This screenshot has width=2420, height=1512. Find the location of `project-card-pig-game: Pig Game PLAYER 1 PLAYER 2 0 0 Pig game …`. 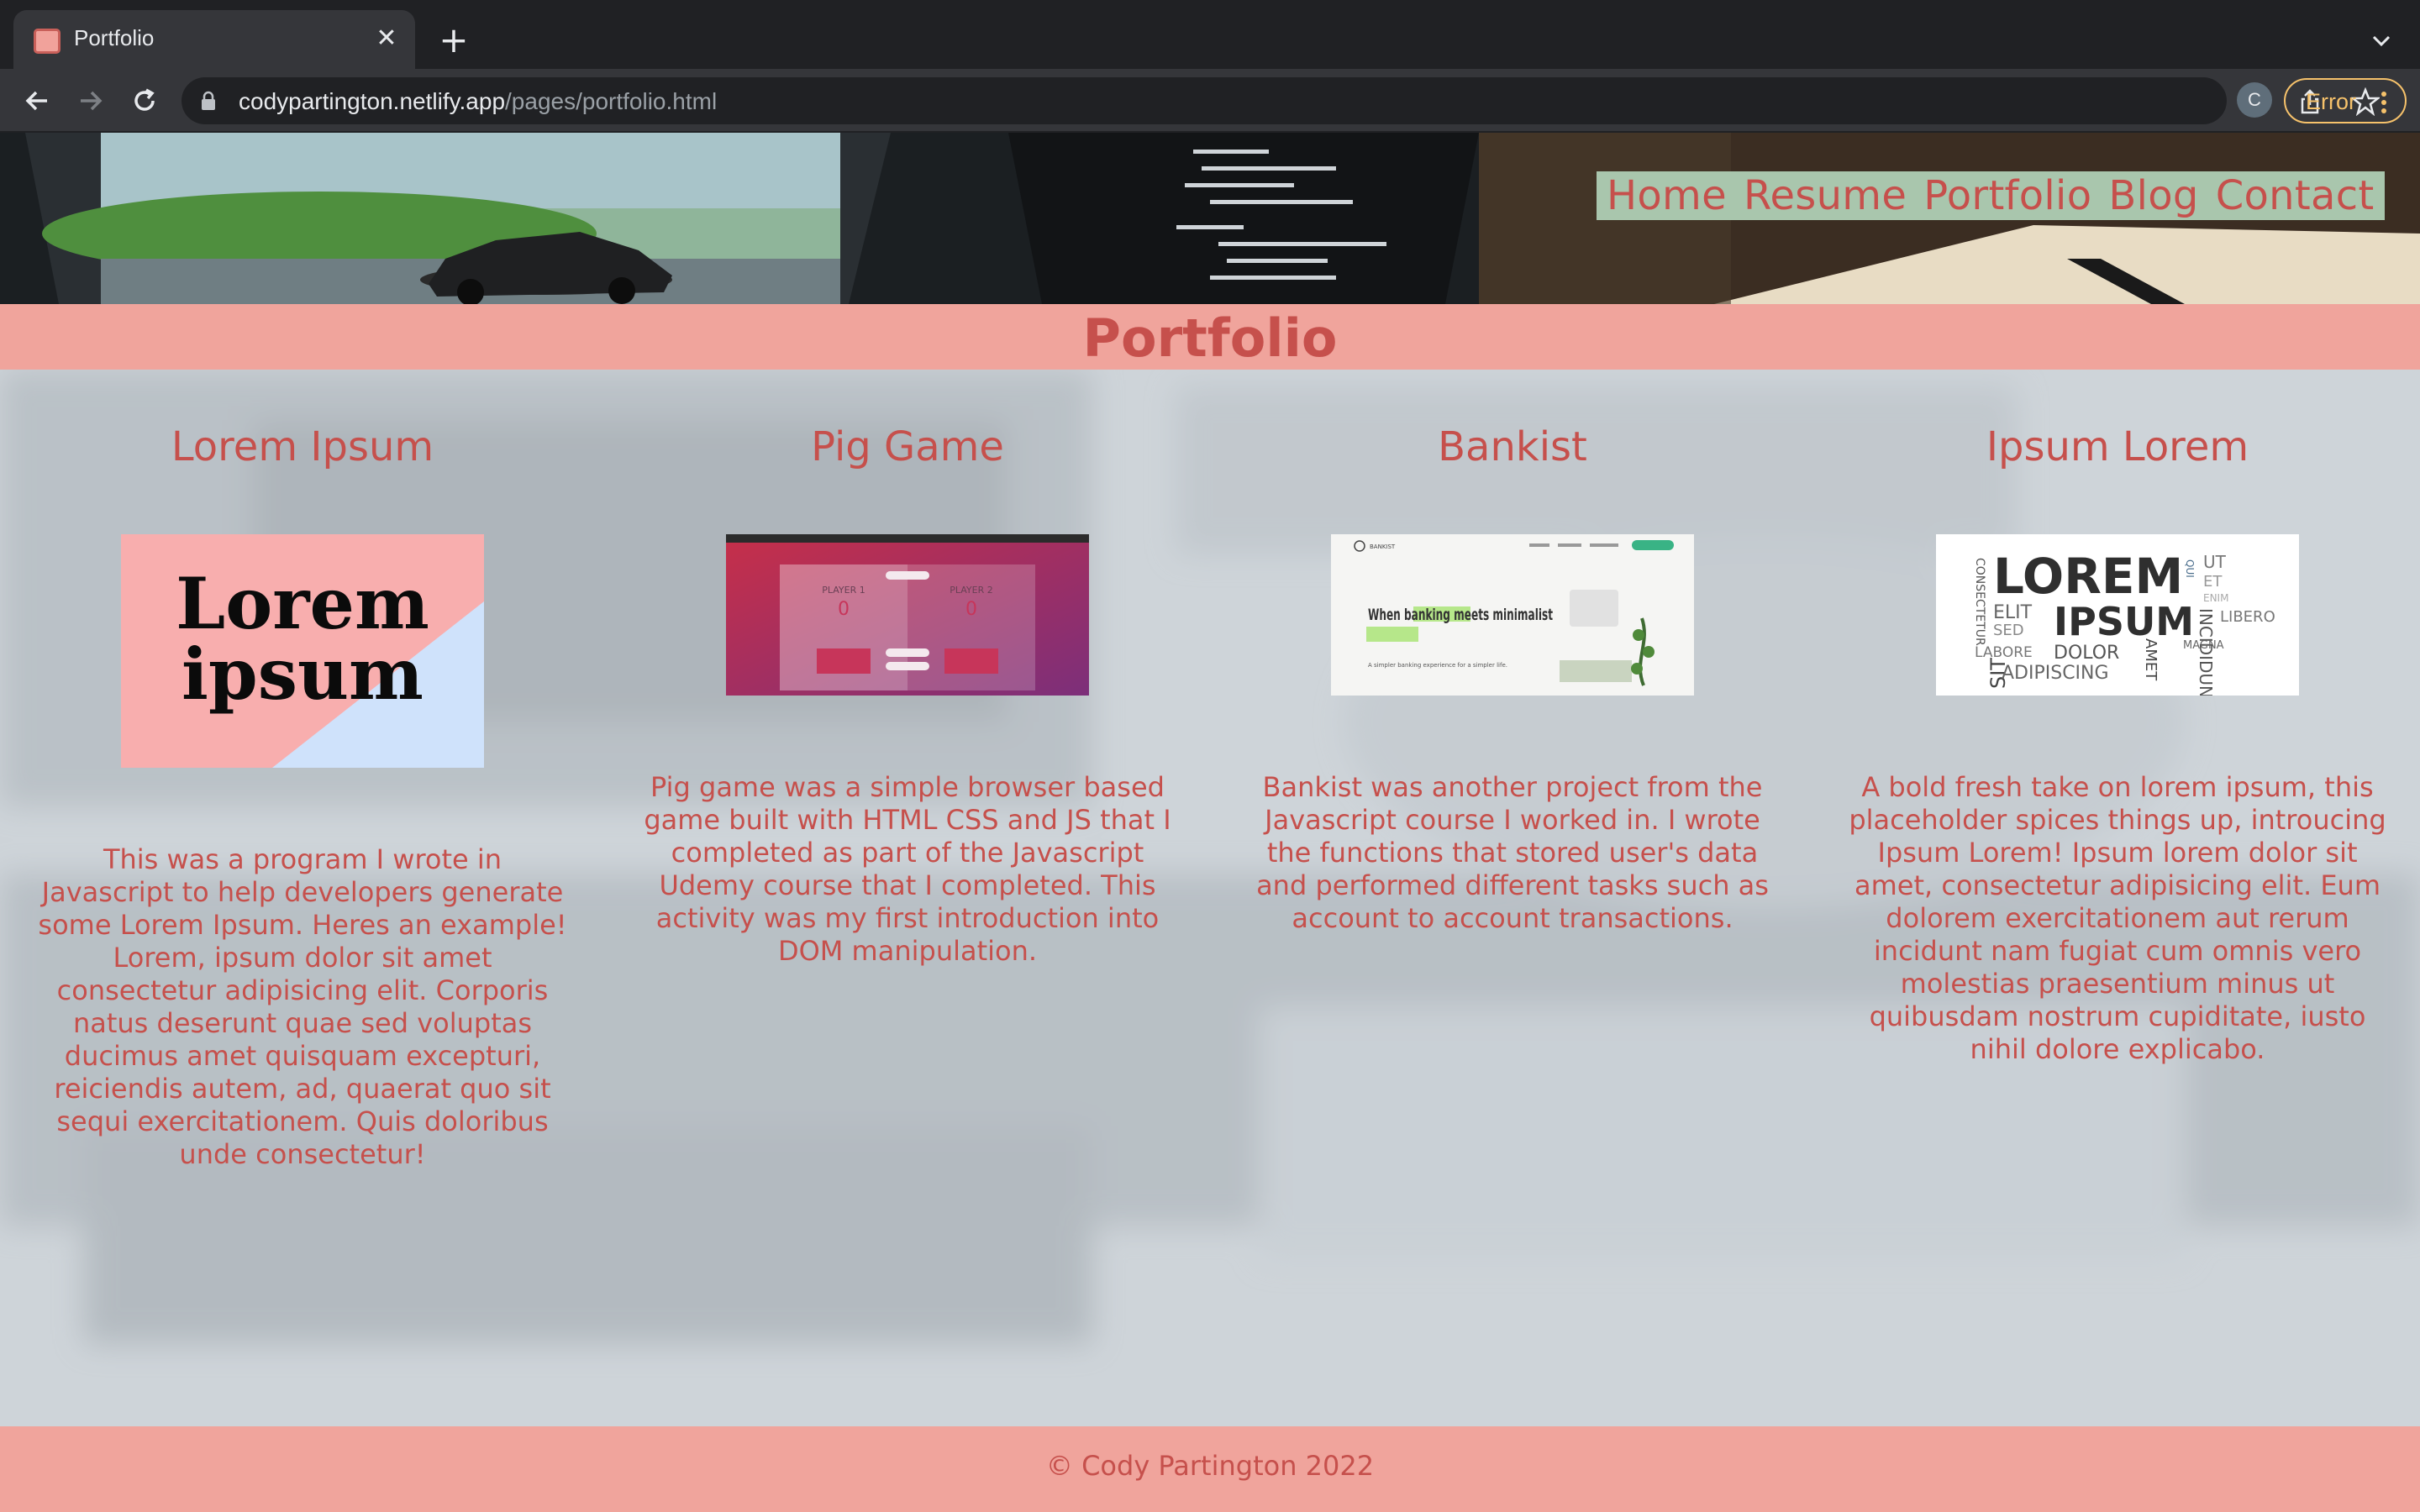

project-card-pig-game: Pig Game PLAYER 1 PLAYER 2 0 0 Pig game … is located at coordinates (907, 695).